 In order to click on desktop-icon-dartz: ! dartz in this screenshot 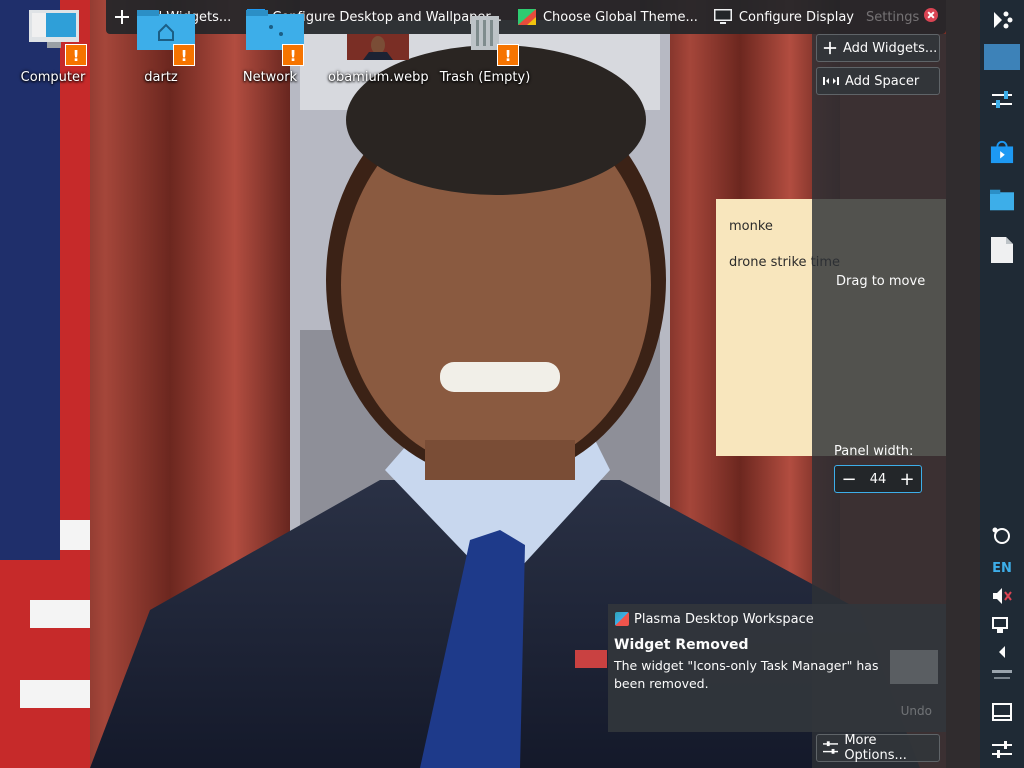, I will do `click(161, 47)`.